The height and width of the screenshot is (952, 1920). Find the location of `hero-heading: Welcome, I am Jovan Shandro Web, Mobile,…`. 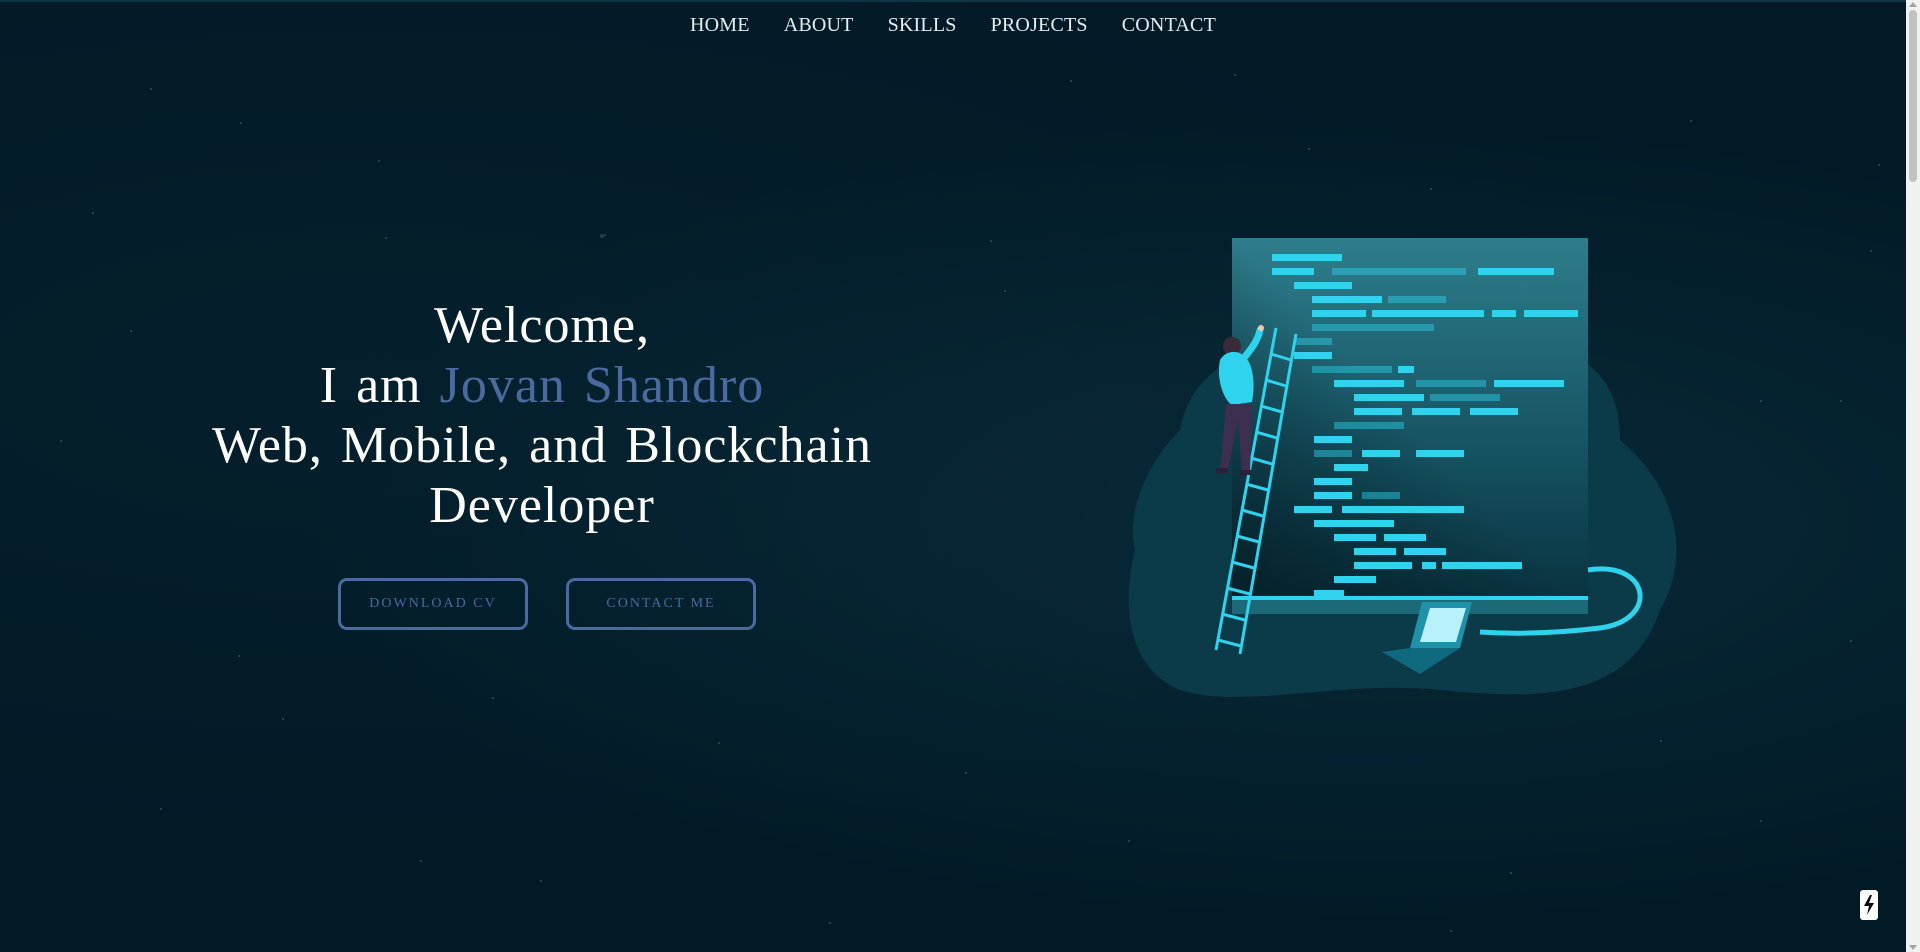

hero-heading: Welcome, I am Jovan Shandro Web, Mobile,… is located at coordinates (542, 416).